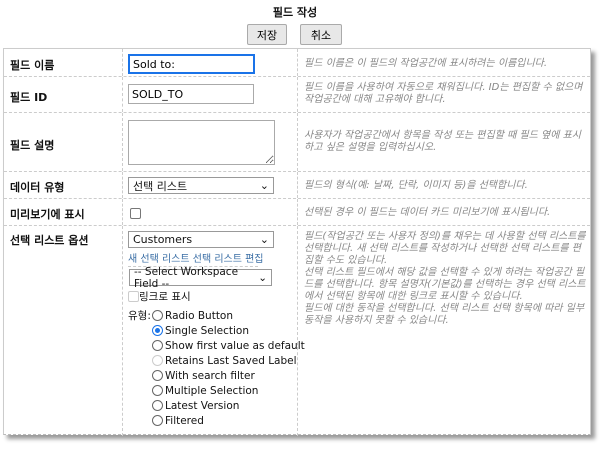 The width and height of the screenshot is (604, 451). I want to click on data-type-select: 선택 리스트 ⌄, so click(201, 185).